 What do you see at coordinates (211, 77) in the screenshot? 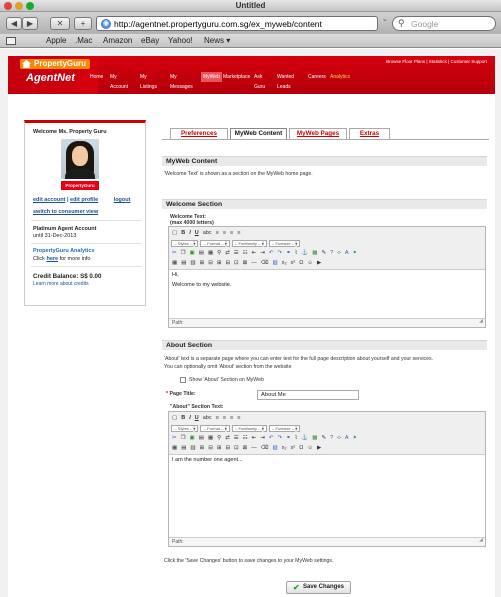
I see `nav-myweb: MyWeb` at bounding box center [211, 77].